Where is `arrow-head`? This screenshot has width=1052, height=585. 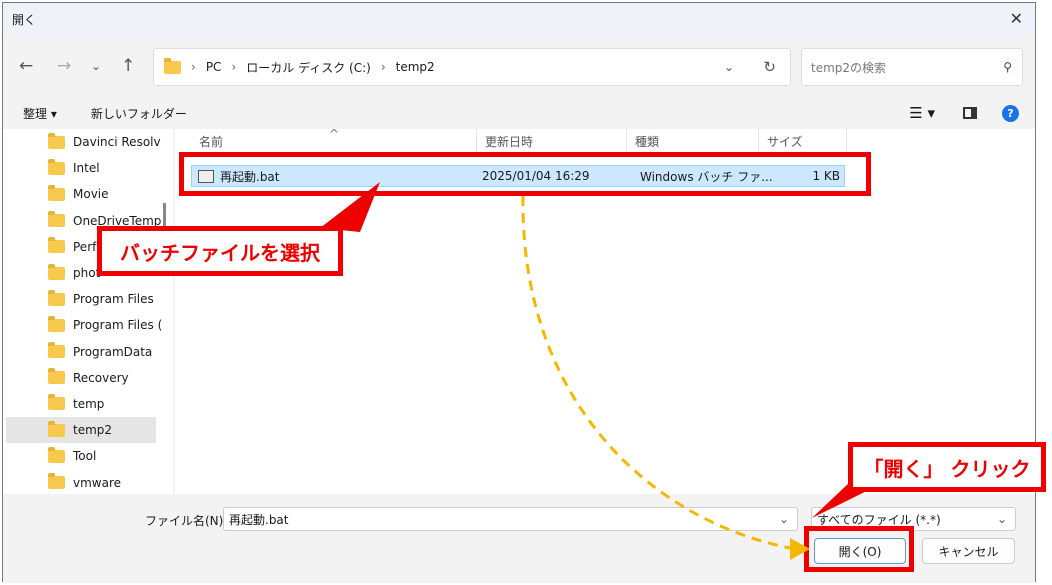 arrow-head is located at coordinates (800, 549).